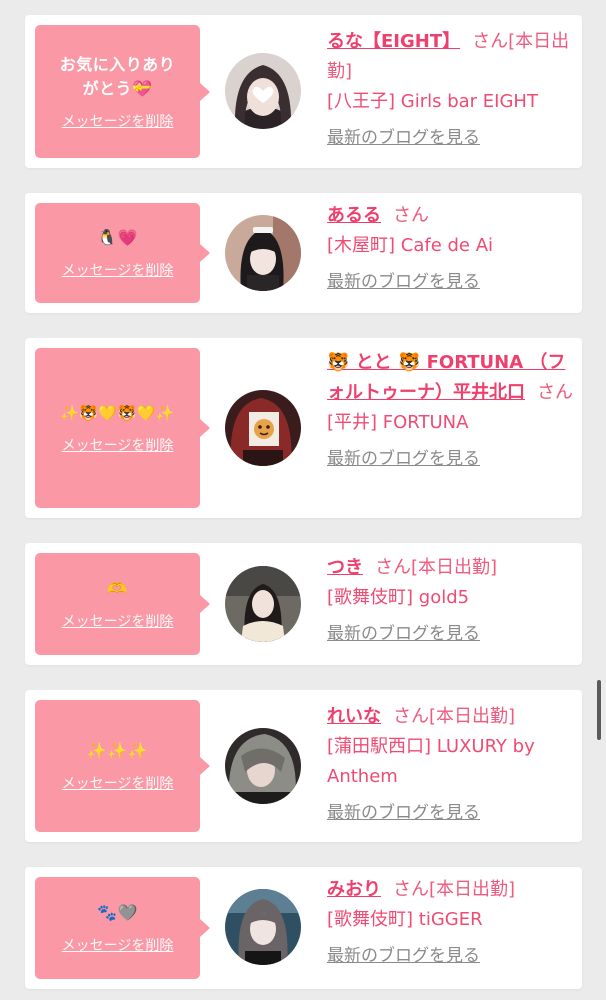 The width and height of the screenshot is (606, 1000). I want to click on scrollbar, so click(599, 710).